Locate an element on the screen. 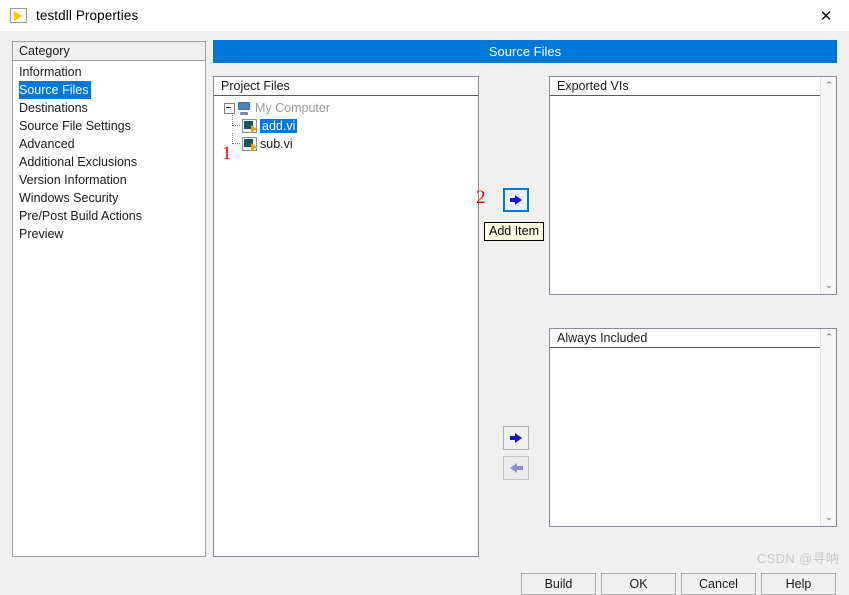  title-bar: testdll Properties ✕ is located at coordinates (424, 15).